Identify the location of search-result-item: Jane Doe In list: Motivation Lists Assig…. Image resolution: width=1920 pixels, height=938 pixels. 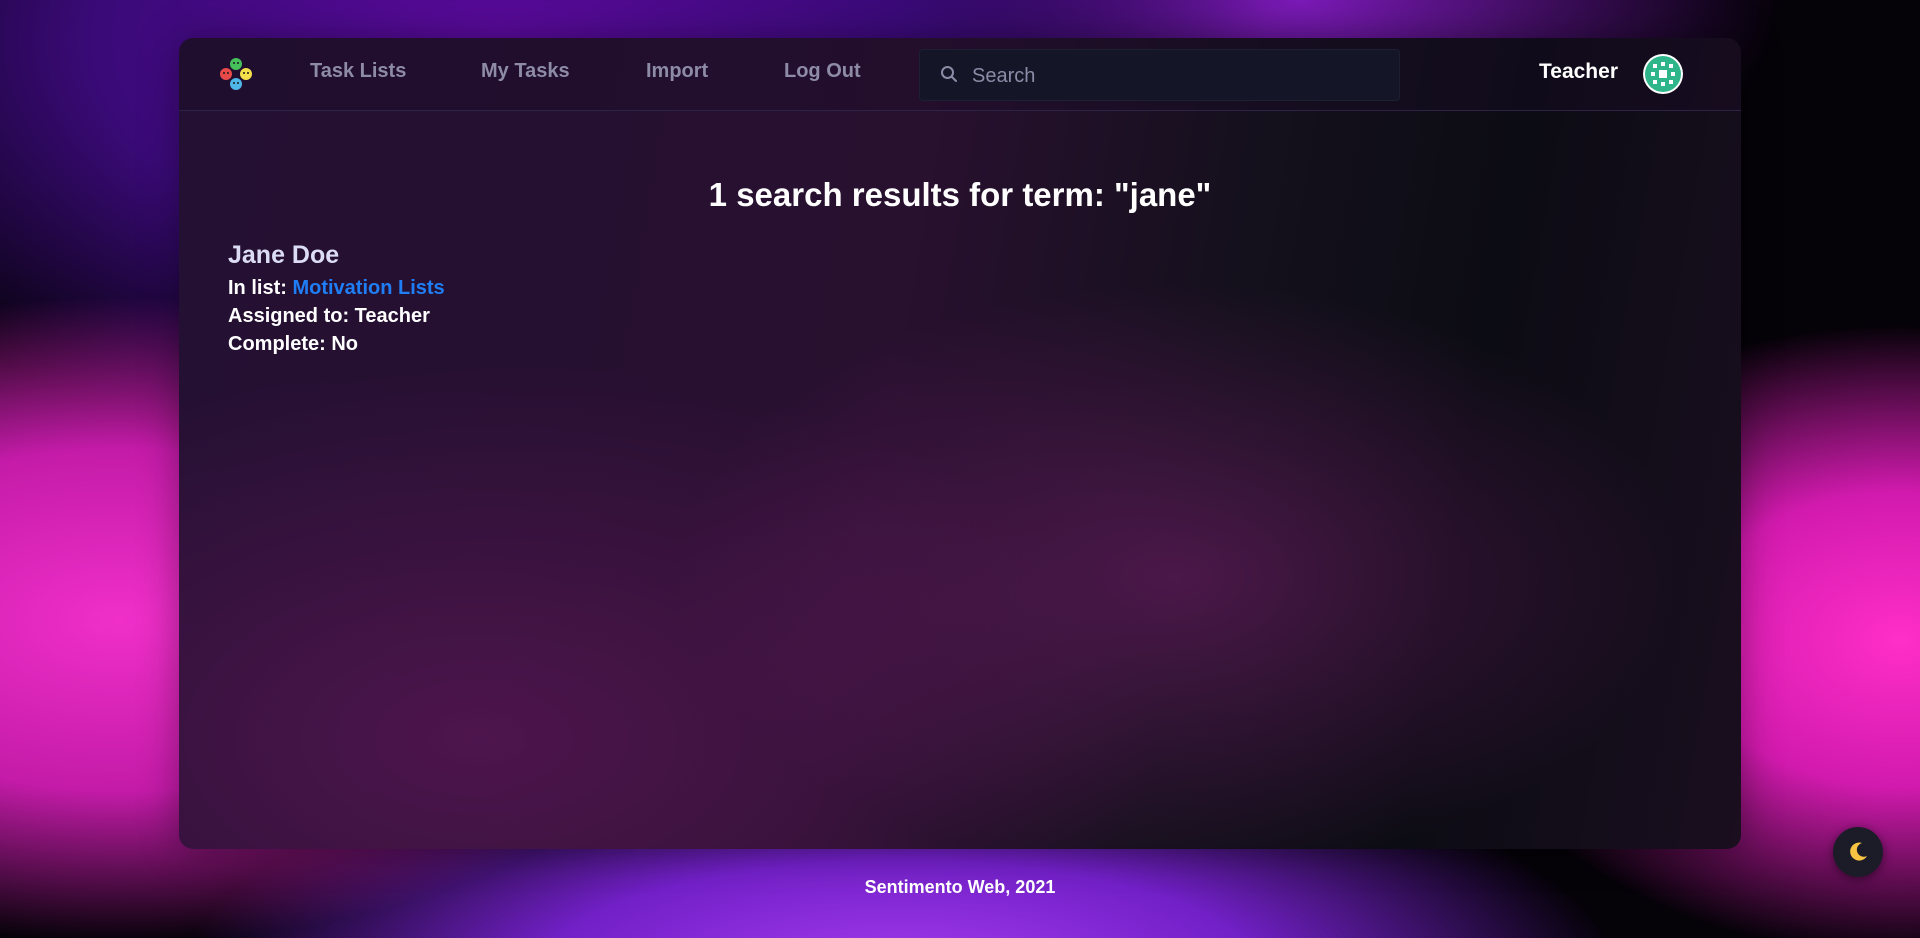
(528, 299).